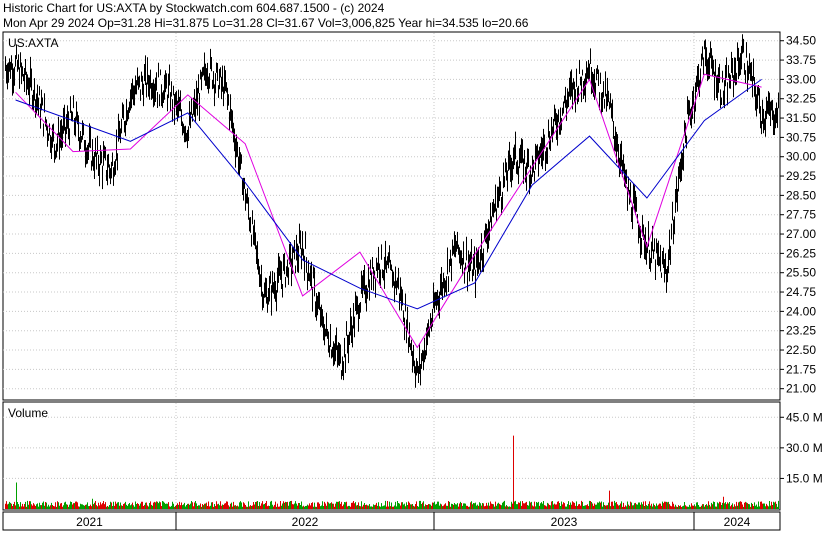 This screenshot has height=543, width=830. Describe the element at coordinates (801, 157) in the screenshot. I see `price-tick-label: 30.00` at that location.